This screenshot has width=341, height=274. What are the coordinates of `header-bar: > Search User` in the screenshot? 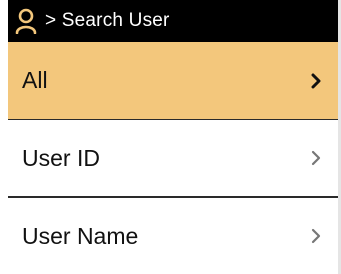 It's located at (174, 21).